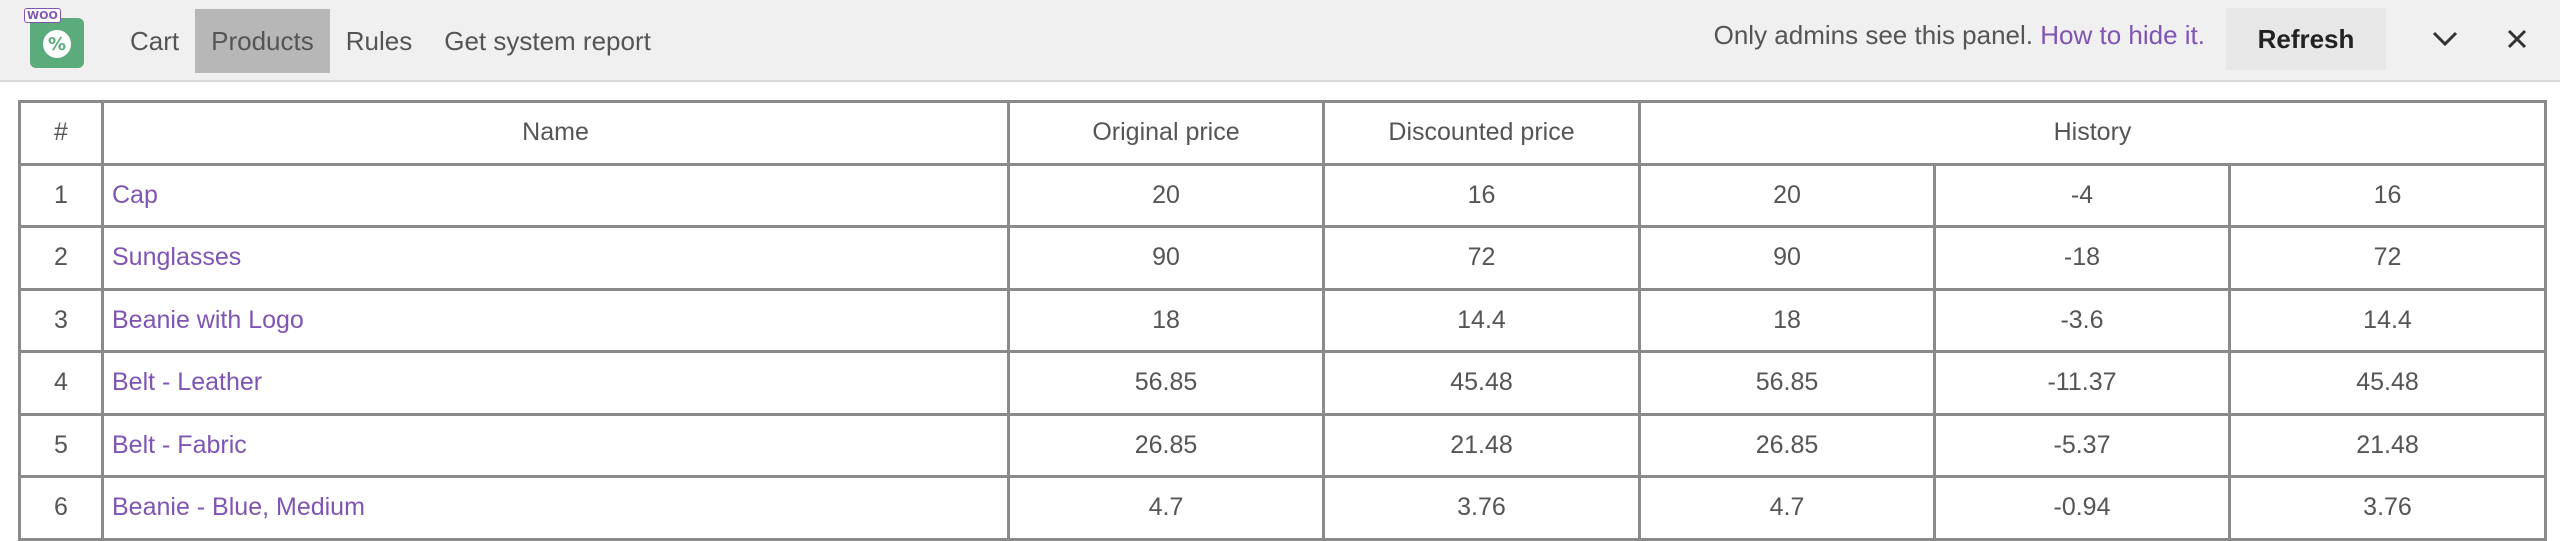 The image size is (2560, 541). I want to click on row-number: 1, so click(61, 195).